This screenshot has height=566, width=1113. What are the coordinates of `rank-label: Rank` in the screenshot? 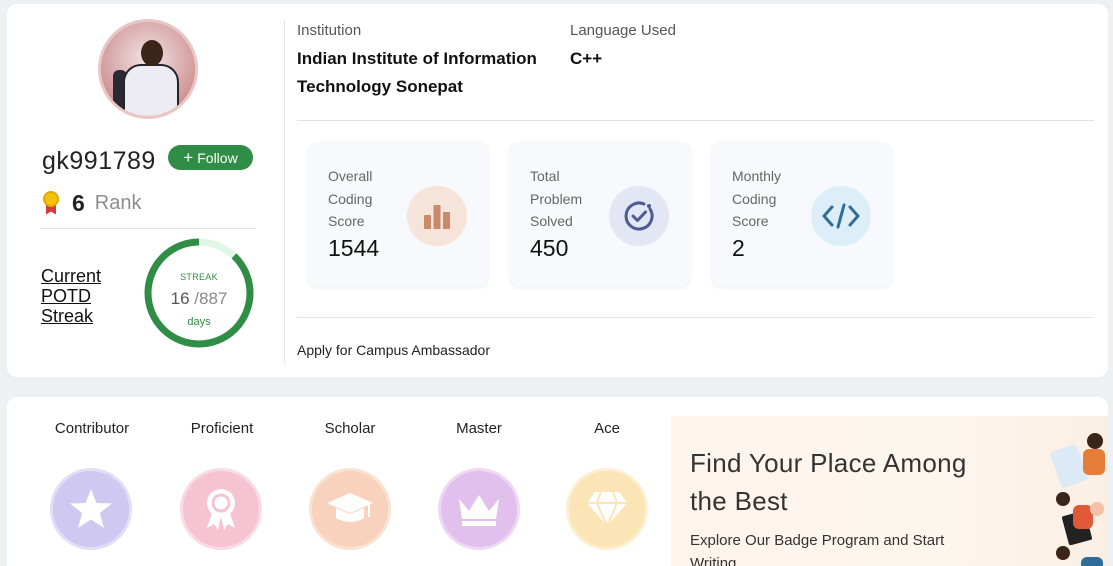 It's located at (118, 203).